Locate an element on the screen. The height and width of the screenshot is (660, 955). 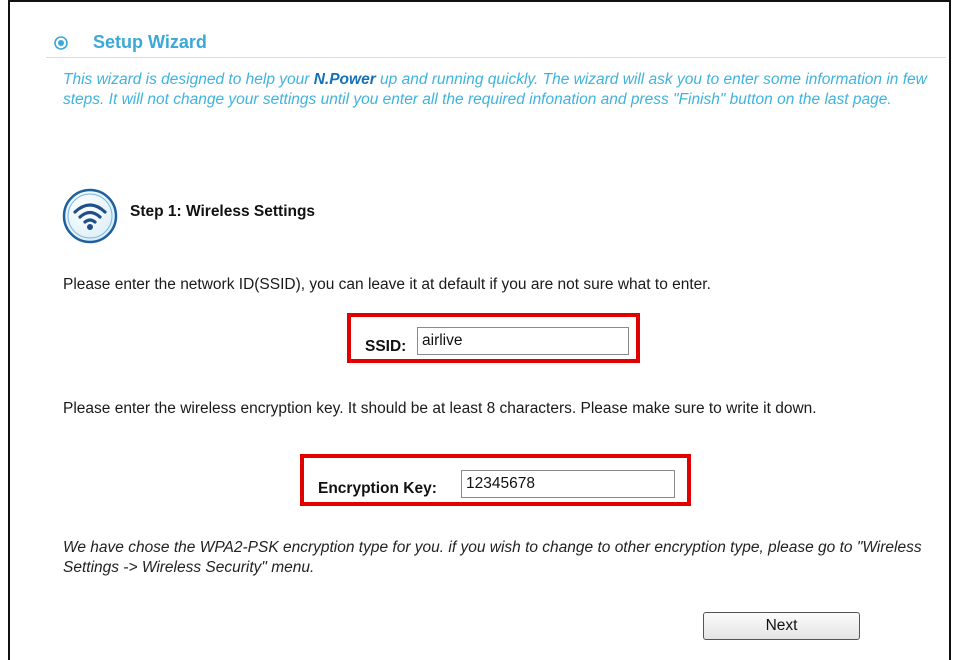
ssid-label: SSID: is located at coordinates (386, 346).